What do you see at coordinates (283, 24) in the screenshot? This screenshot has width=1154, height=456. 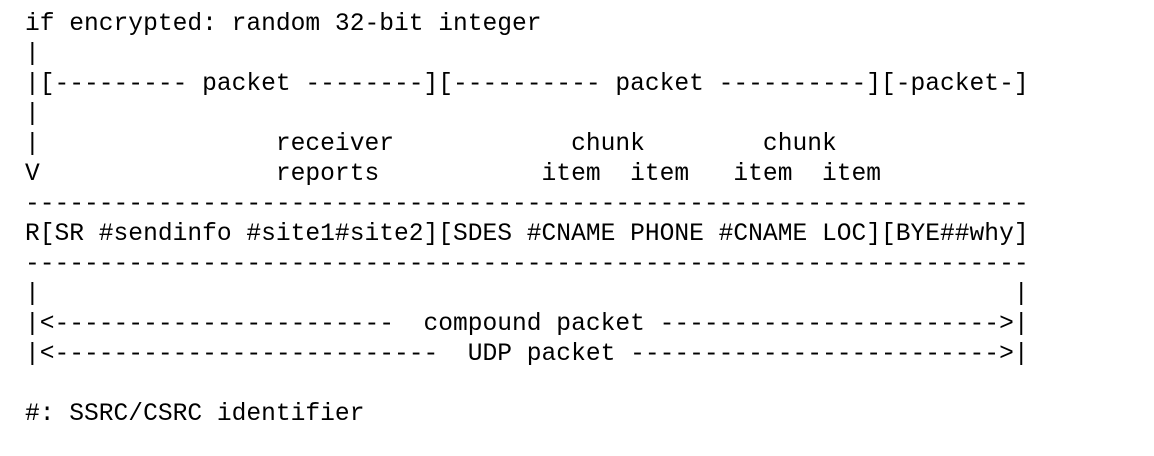 I see `encryption-note: if encrypted: random 32-bit integer` at bounding box center [283, 24].